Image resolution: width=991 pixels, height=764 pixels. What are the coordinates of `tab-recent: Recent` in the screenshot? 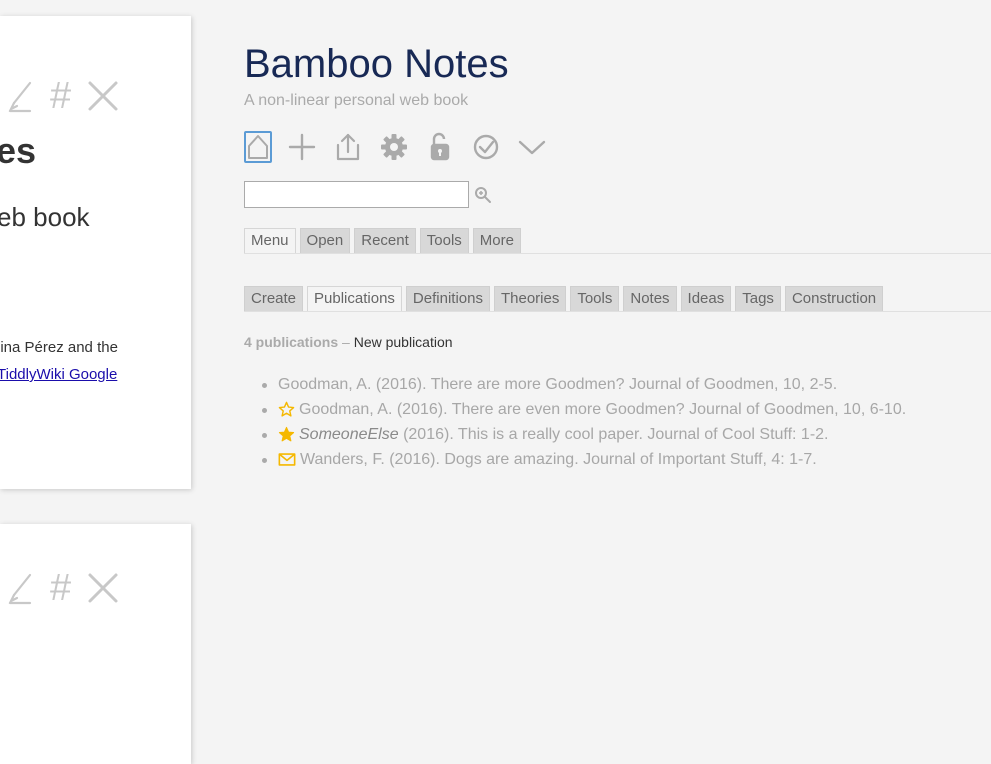 It's located at (385, 240).